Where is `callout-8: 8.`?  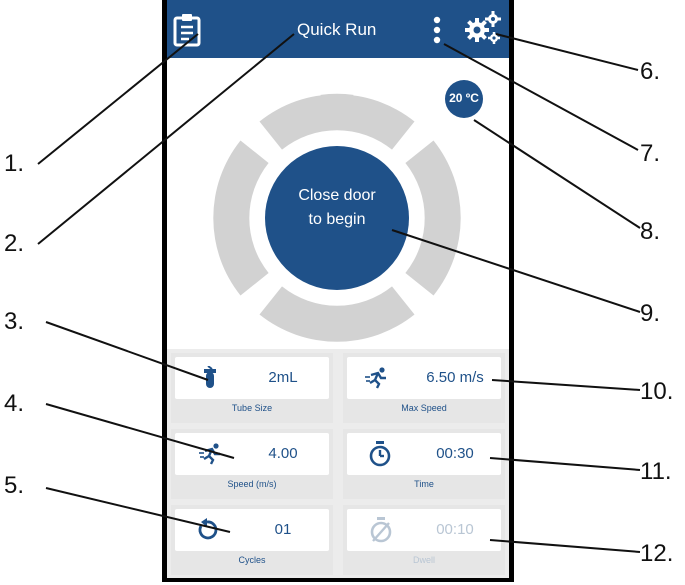 callout-8: 8. is located at coordinates (650, 231).